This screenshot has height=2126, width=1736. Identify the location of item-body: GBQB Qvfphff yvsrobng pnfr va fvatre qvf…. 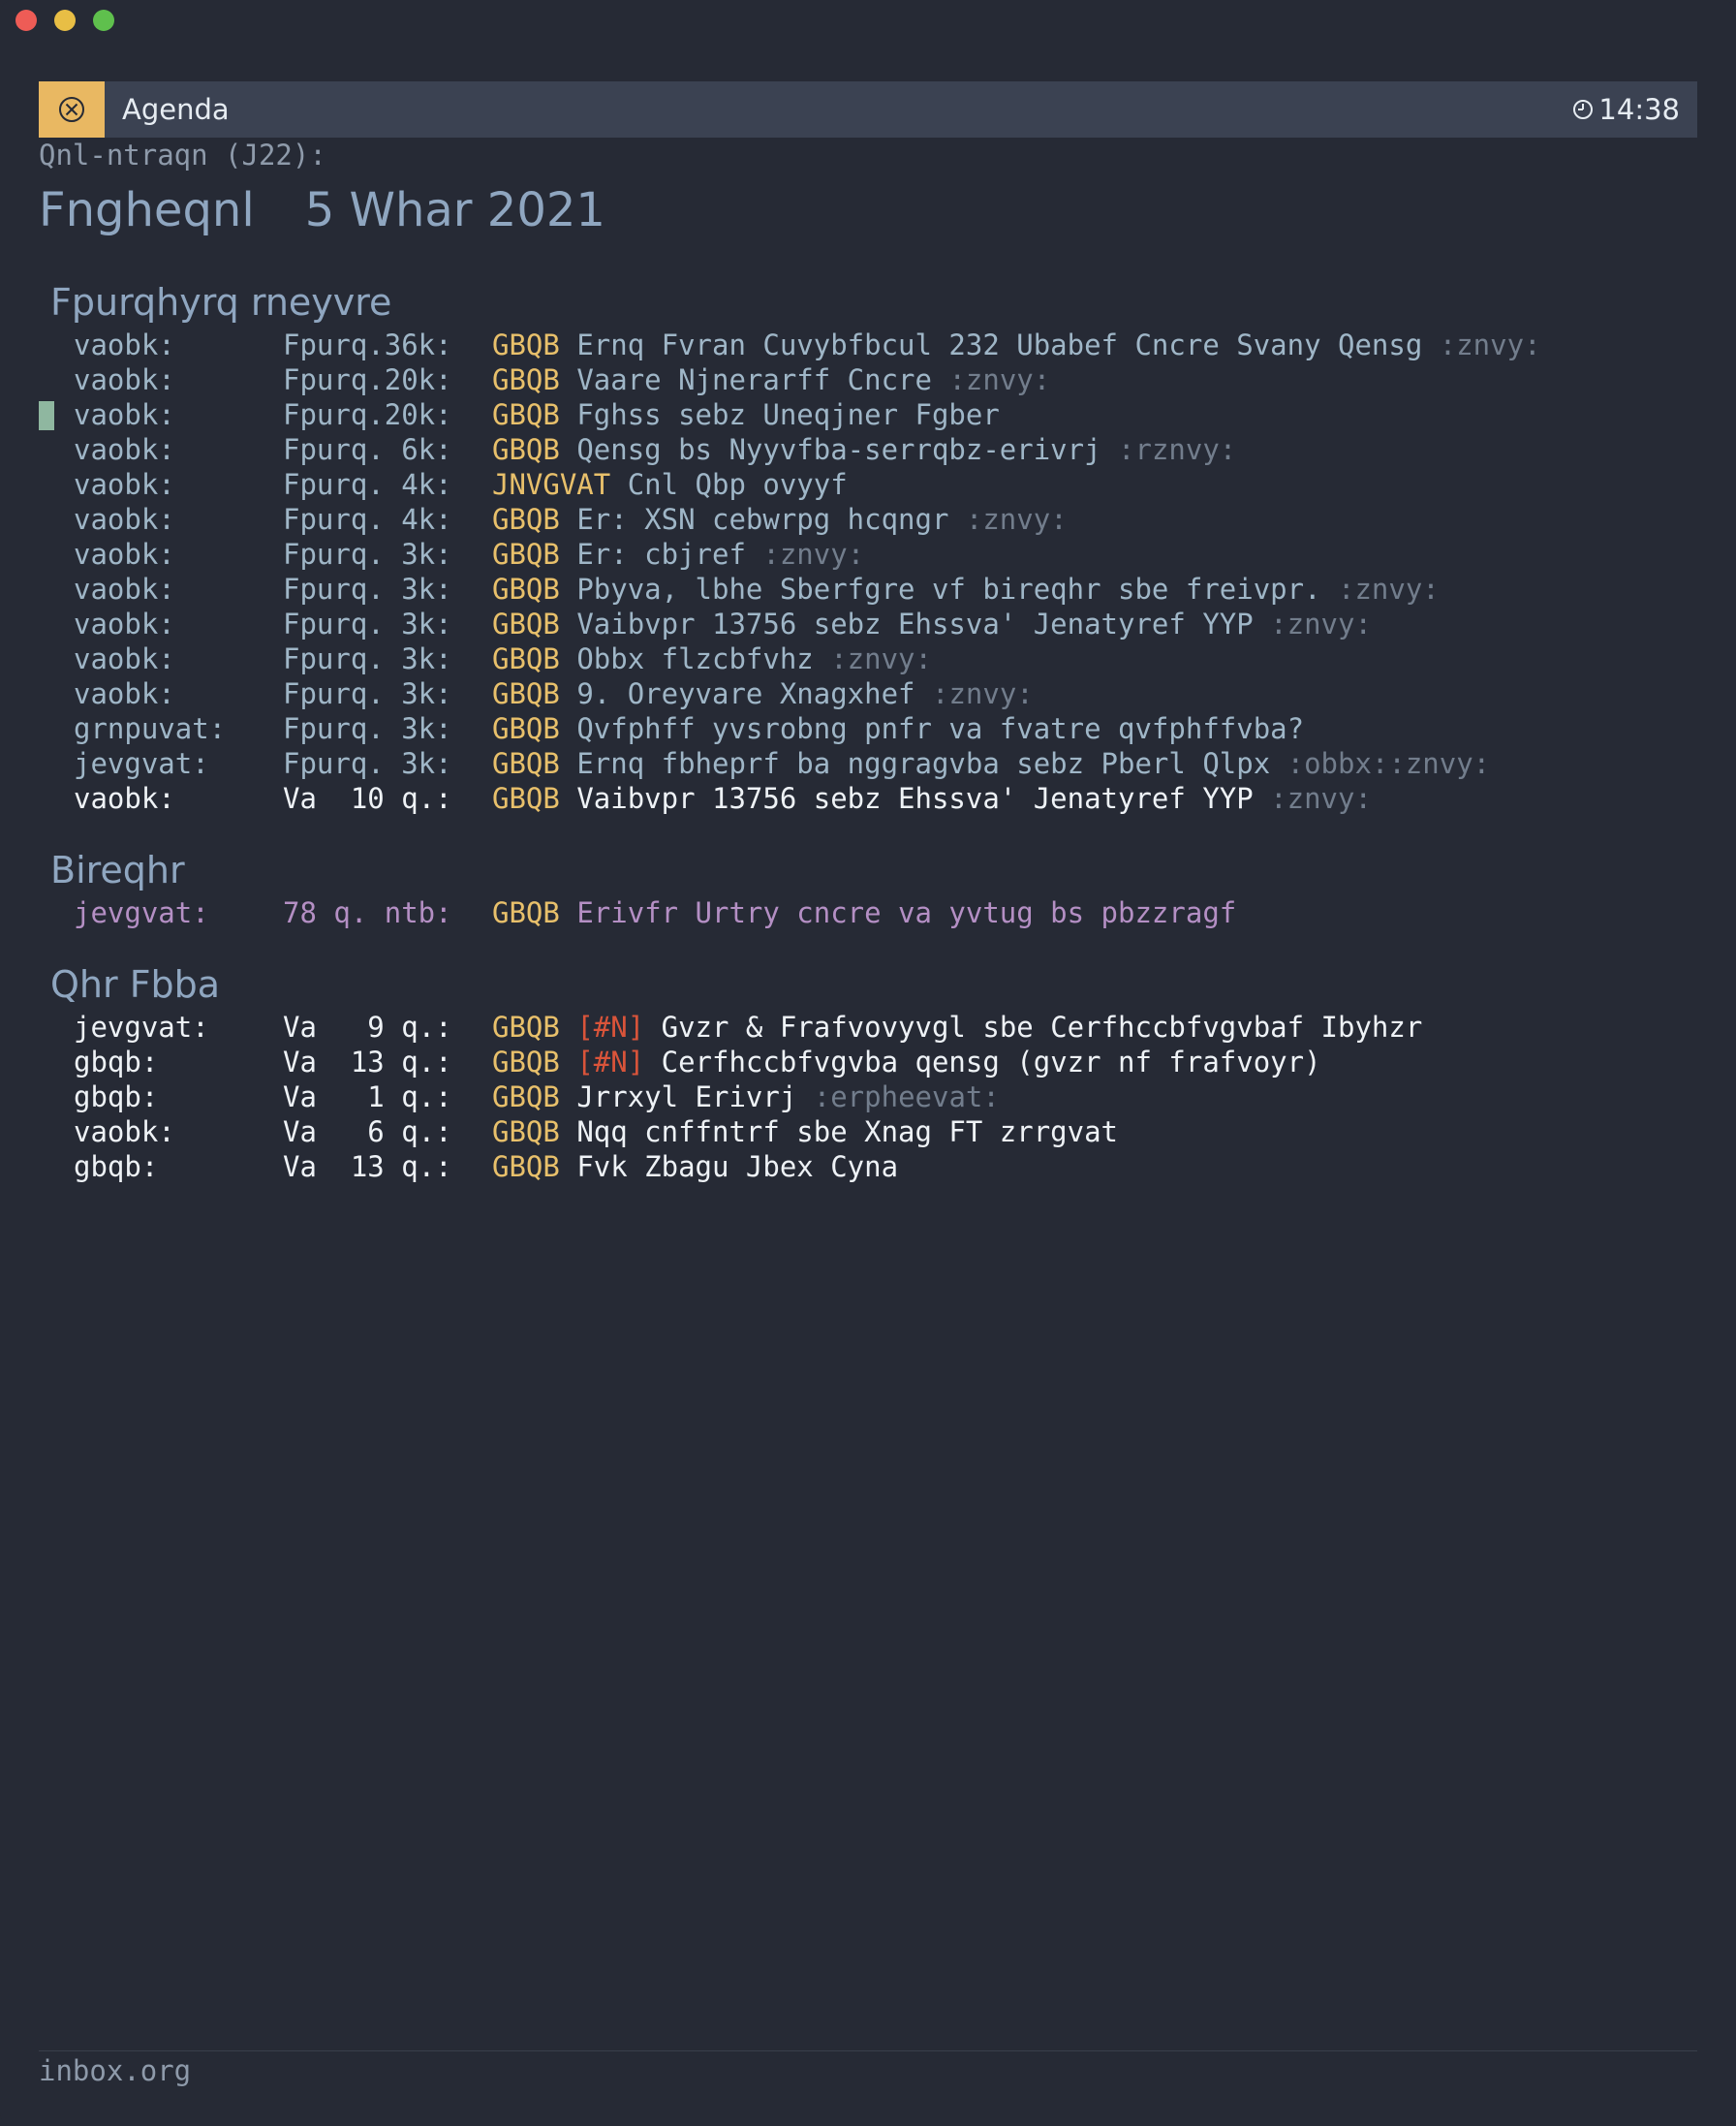
(898, 729).